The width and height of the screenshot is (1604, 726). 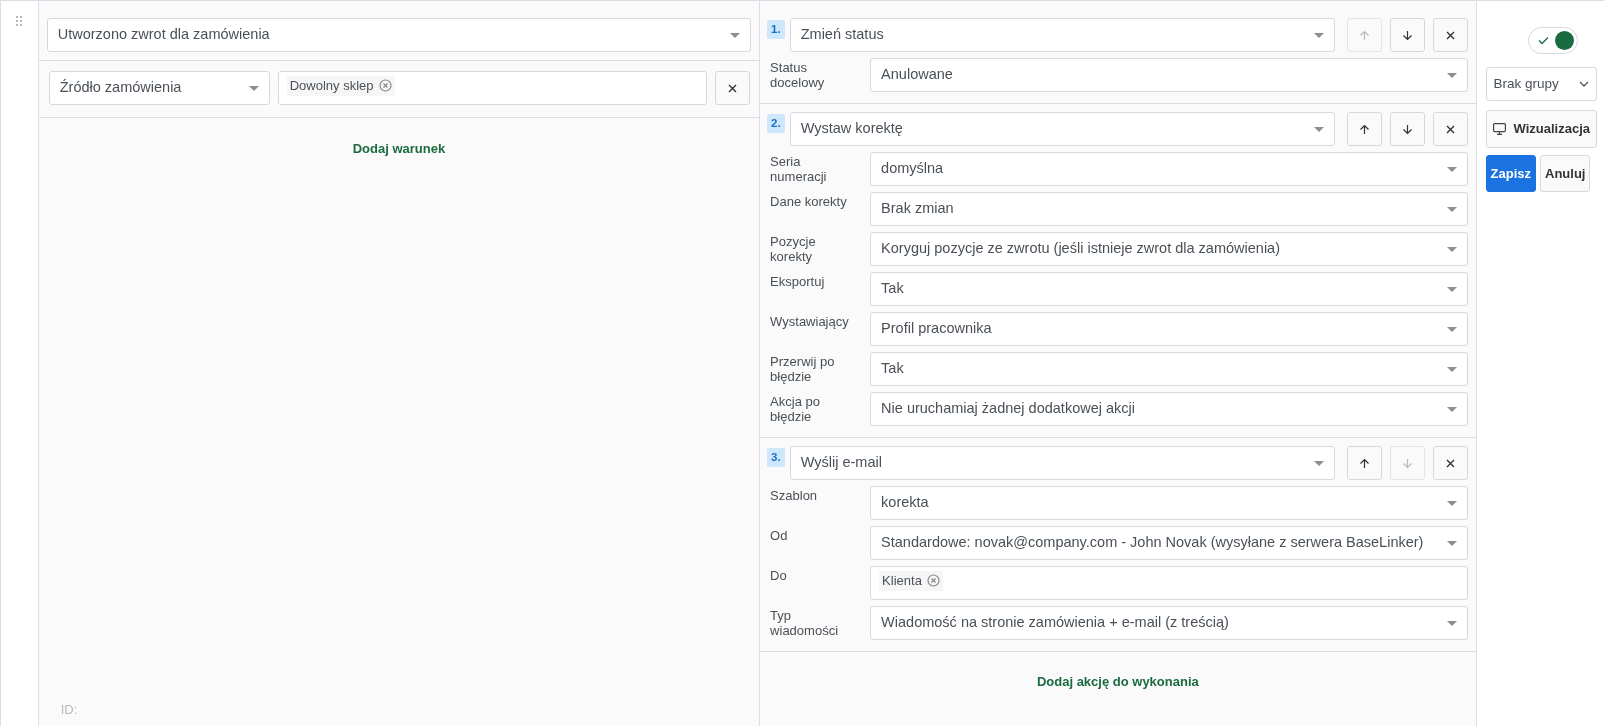 I want to click on select-field: Profil pracownika, so click(x=1169, y=329).